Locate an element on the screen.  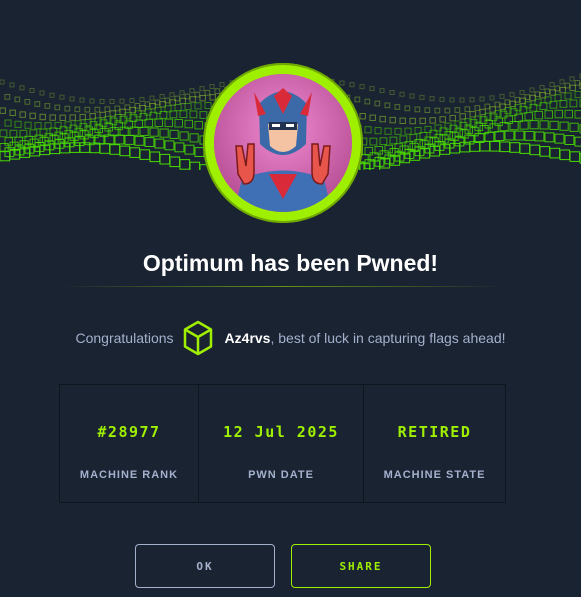
machine-state-value: RETIRED is located at coordinates (434, 432).